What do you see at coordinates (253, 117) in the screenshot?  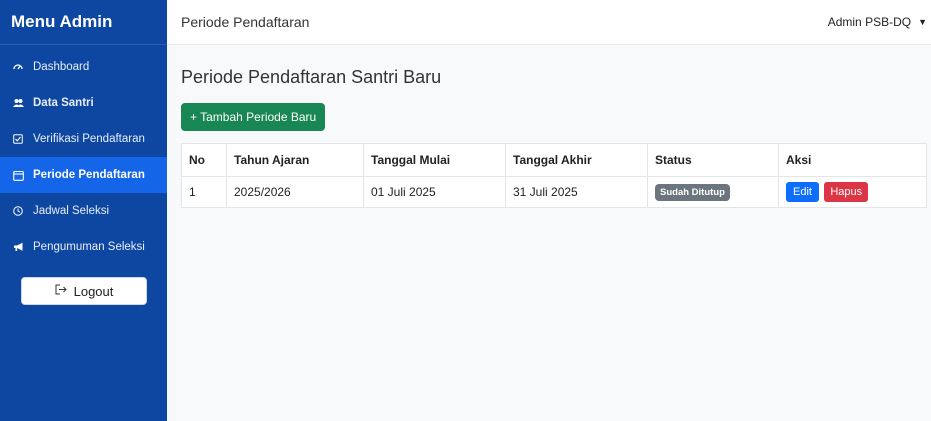 I see `add-period-button: + Tambah Periode Baru` at bounding box center [253, 117].